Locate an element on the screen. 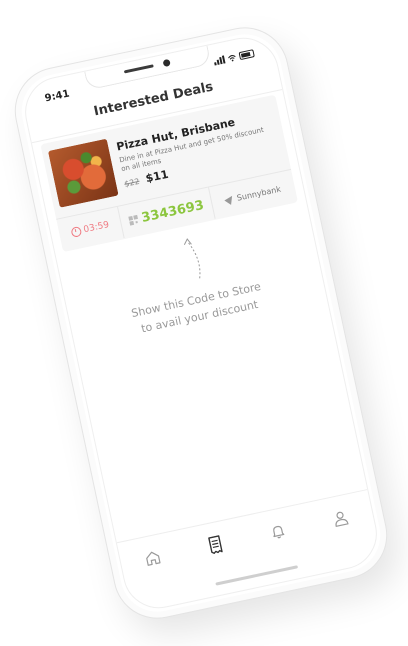  location-cell: Sunnybank is located at coordinates (252, 194).